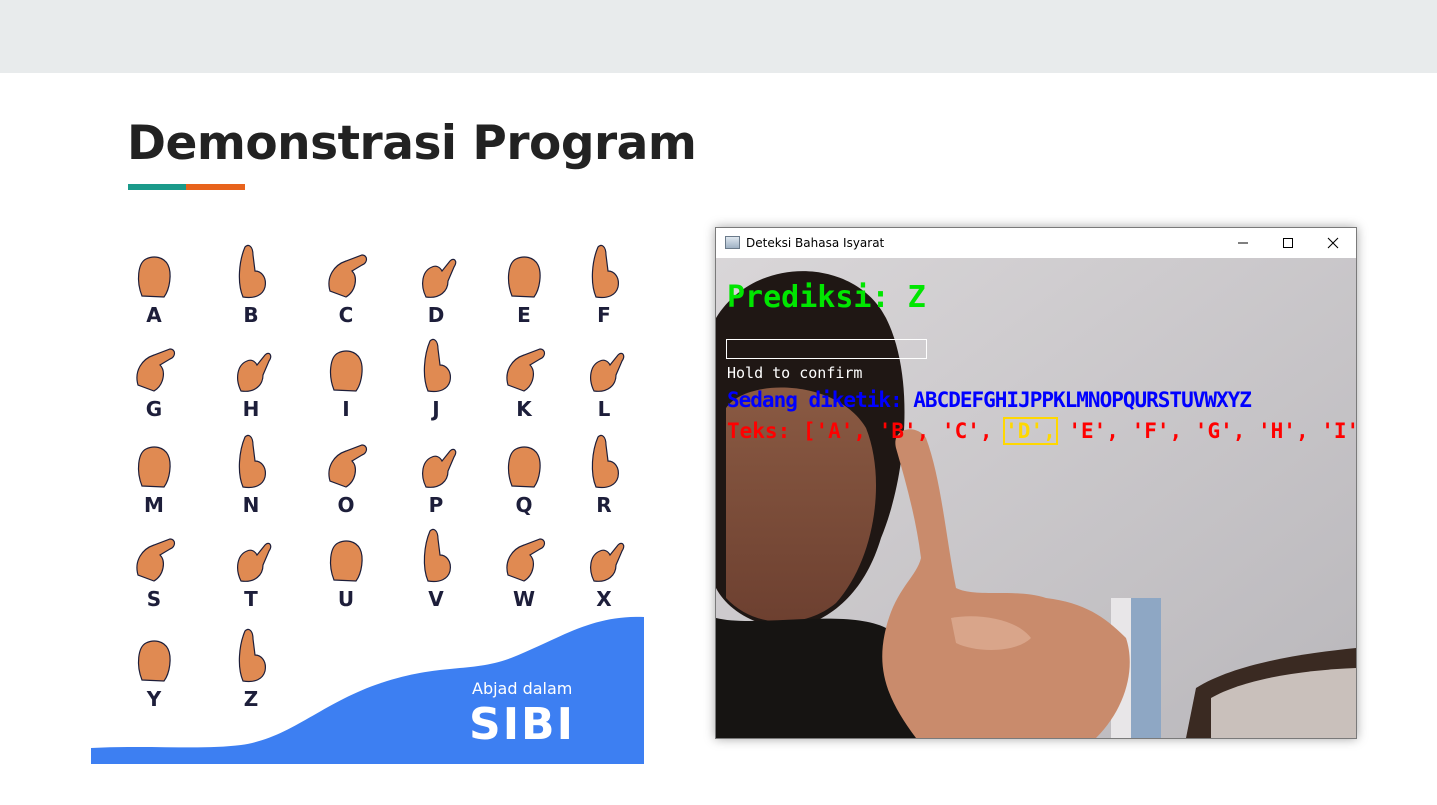  I want to click on sign-o: O, so click(346, 474).